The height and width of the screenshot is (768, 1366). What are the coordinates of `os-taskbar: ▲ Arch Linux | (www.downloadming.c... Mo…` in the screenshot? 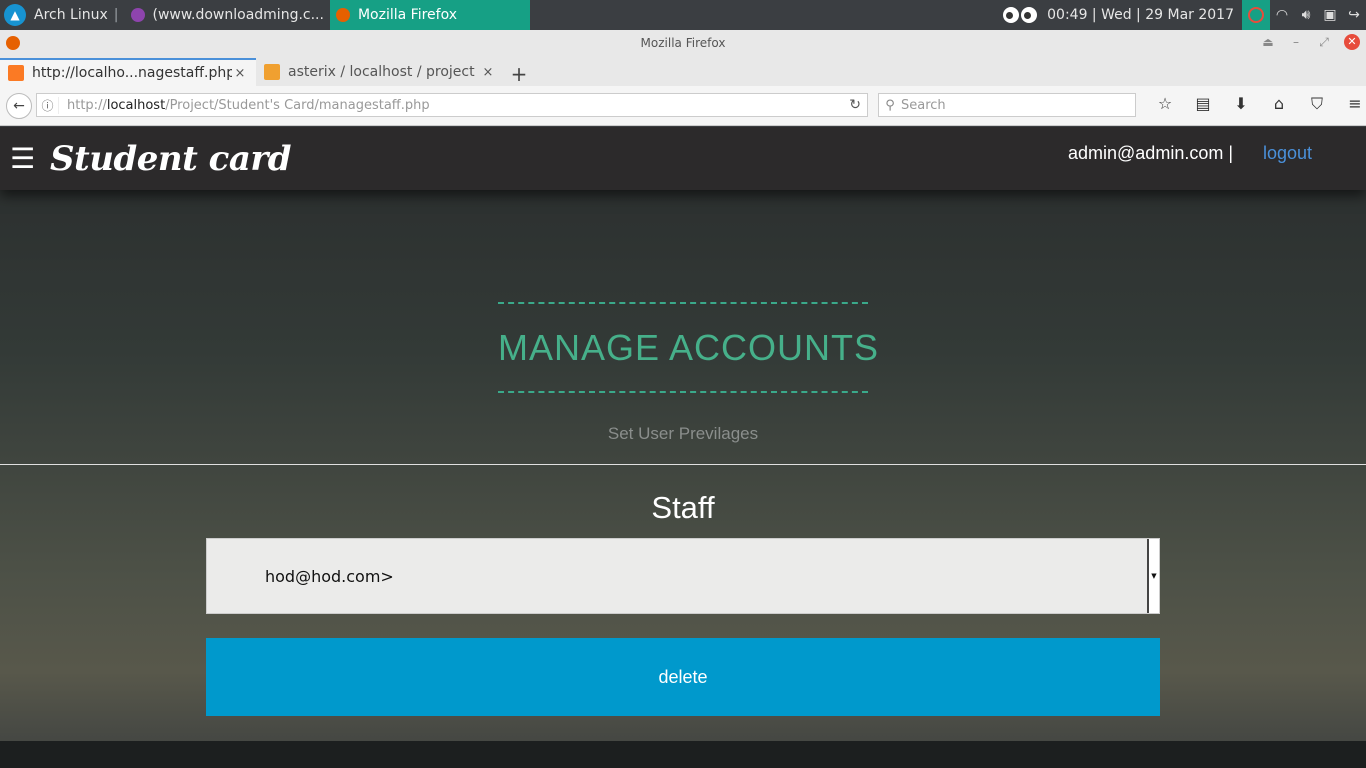 It's located at (683, 15).